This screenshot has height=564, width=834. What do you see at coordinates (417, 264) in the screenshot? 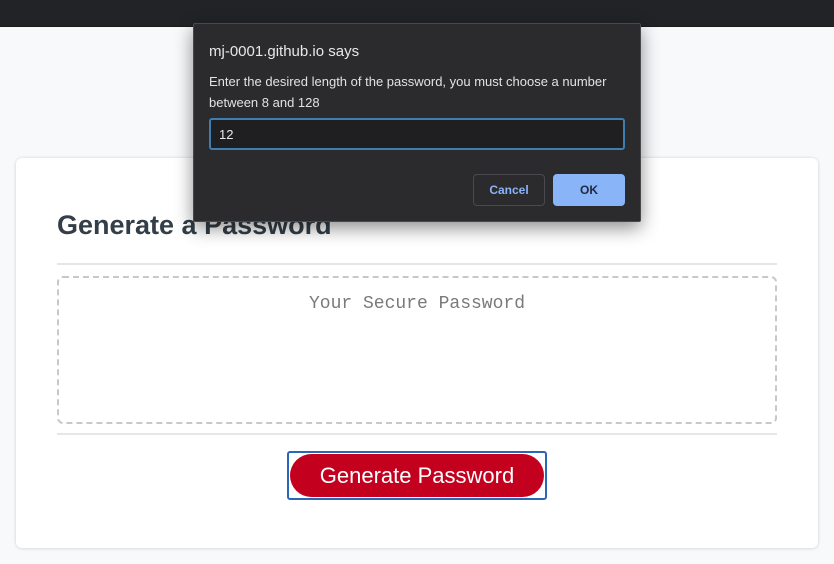
I see `divider-top` at bounding box center [417, 264].